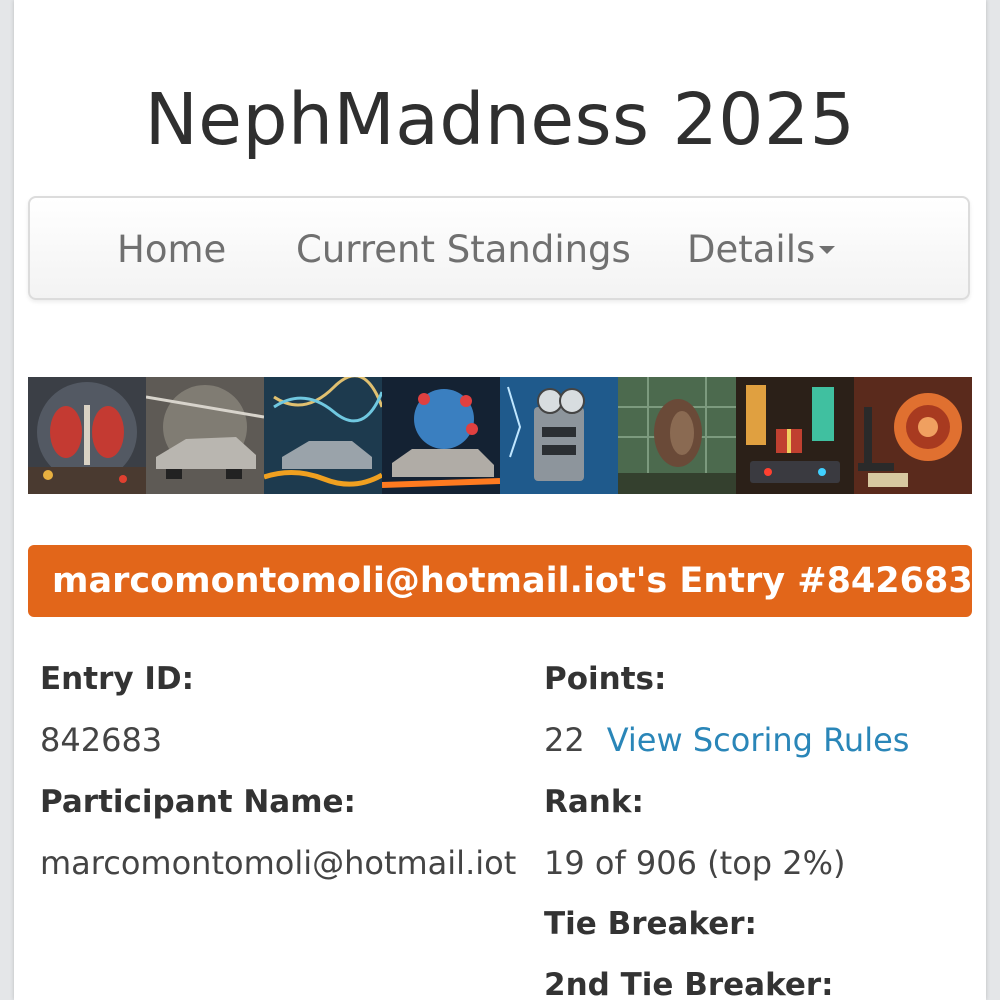 The width and height of the screenshot is (1000, 1000). What do you see at coordinates (278, 863) in the screenshot?
I see `participant-name-value: marcomontomoli@hotmail.iot` at bounding box center [278, 863].